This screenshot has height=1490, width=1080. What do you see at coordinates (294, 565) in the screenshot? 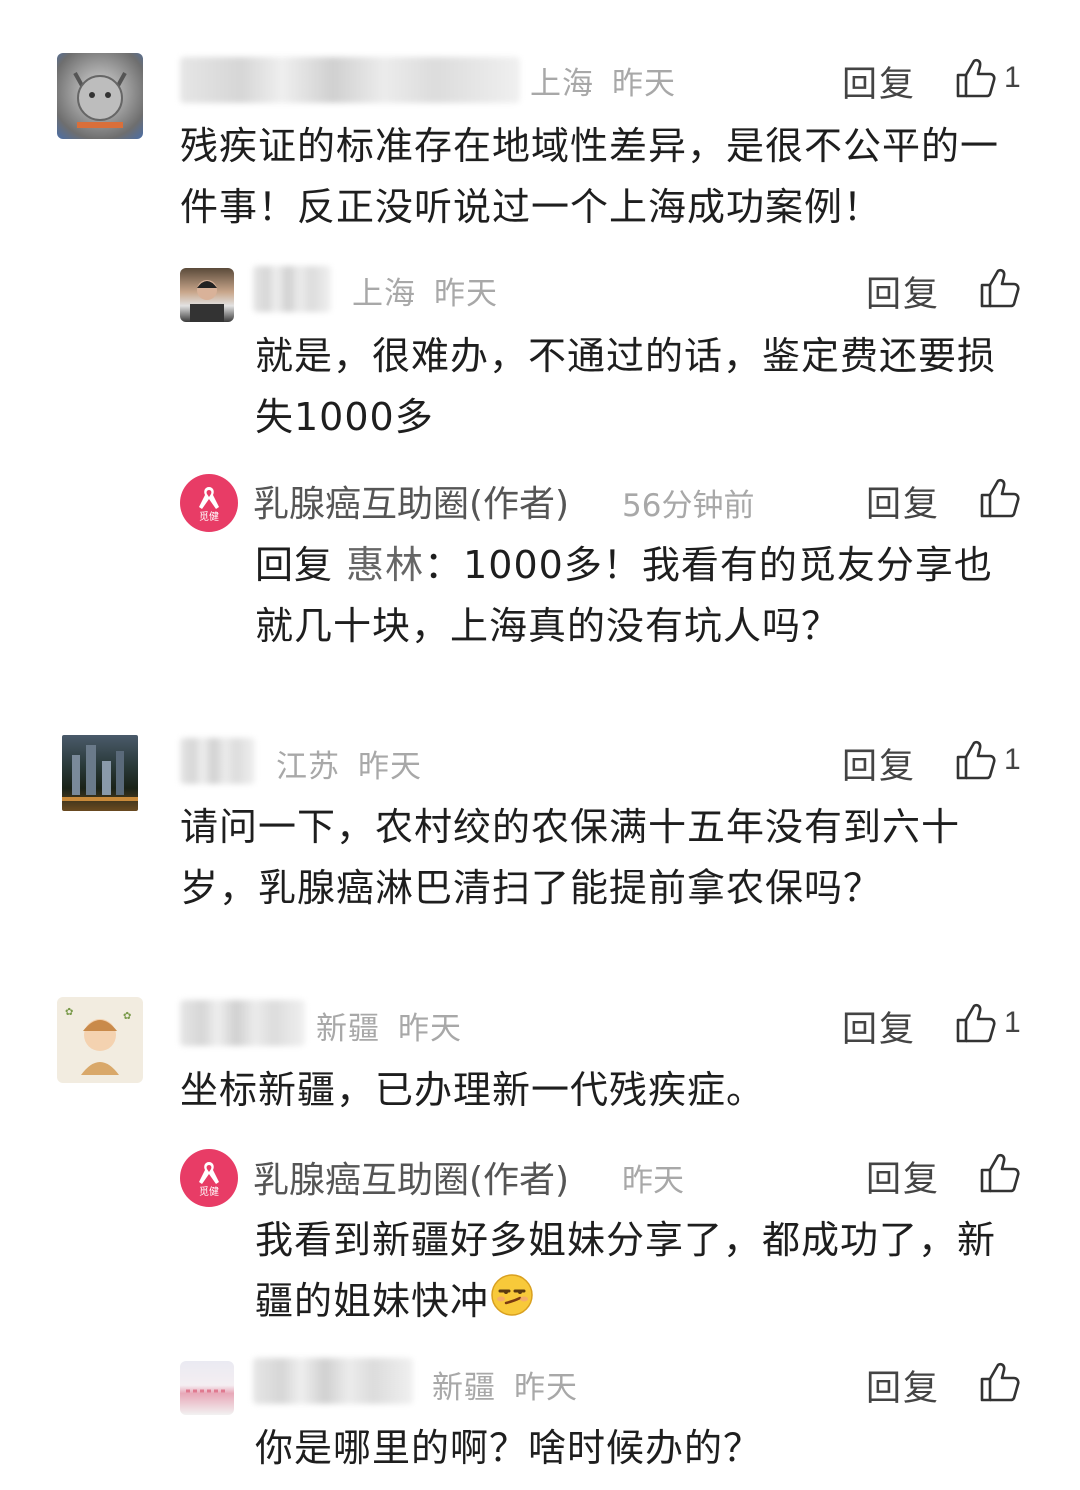
I see `reply-prefix: 回复` at bounding box center [294, 565].